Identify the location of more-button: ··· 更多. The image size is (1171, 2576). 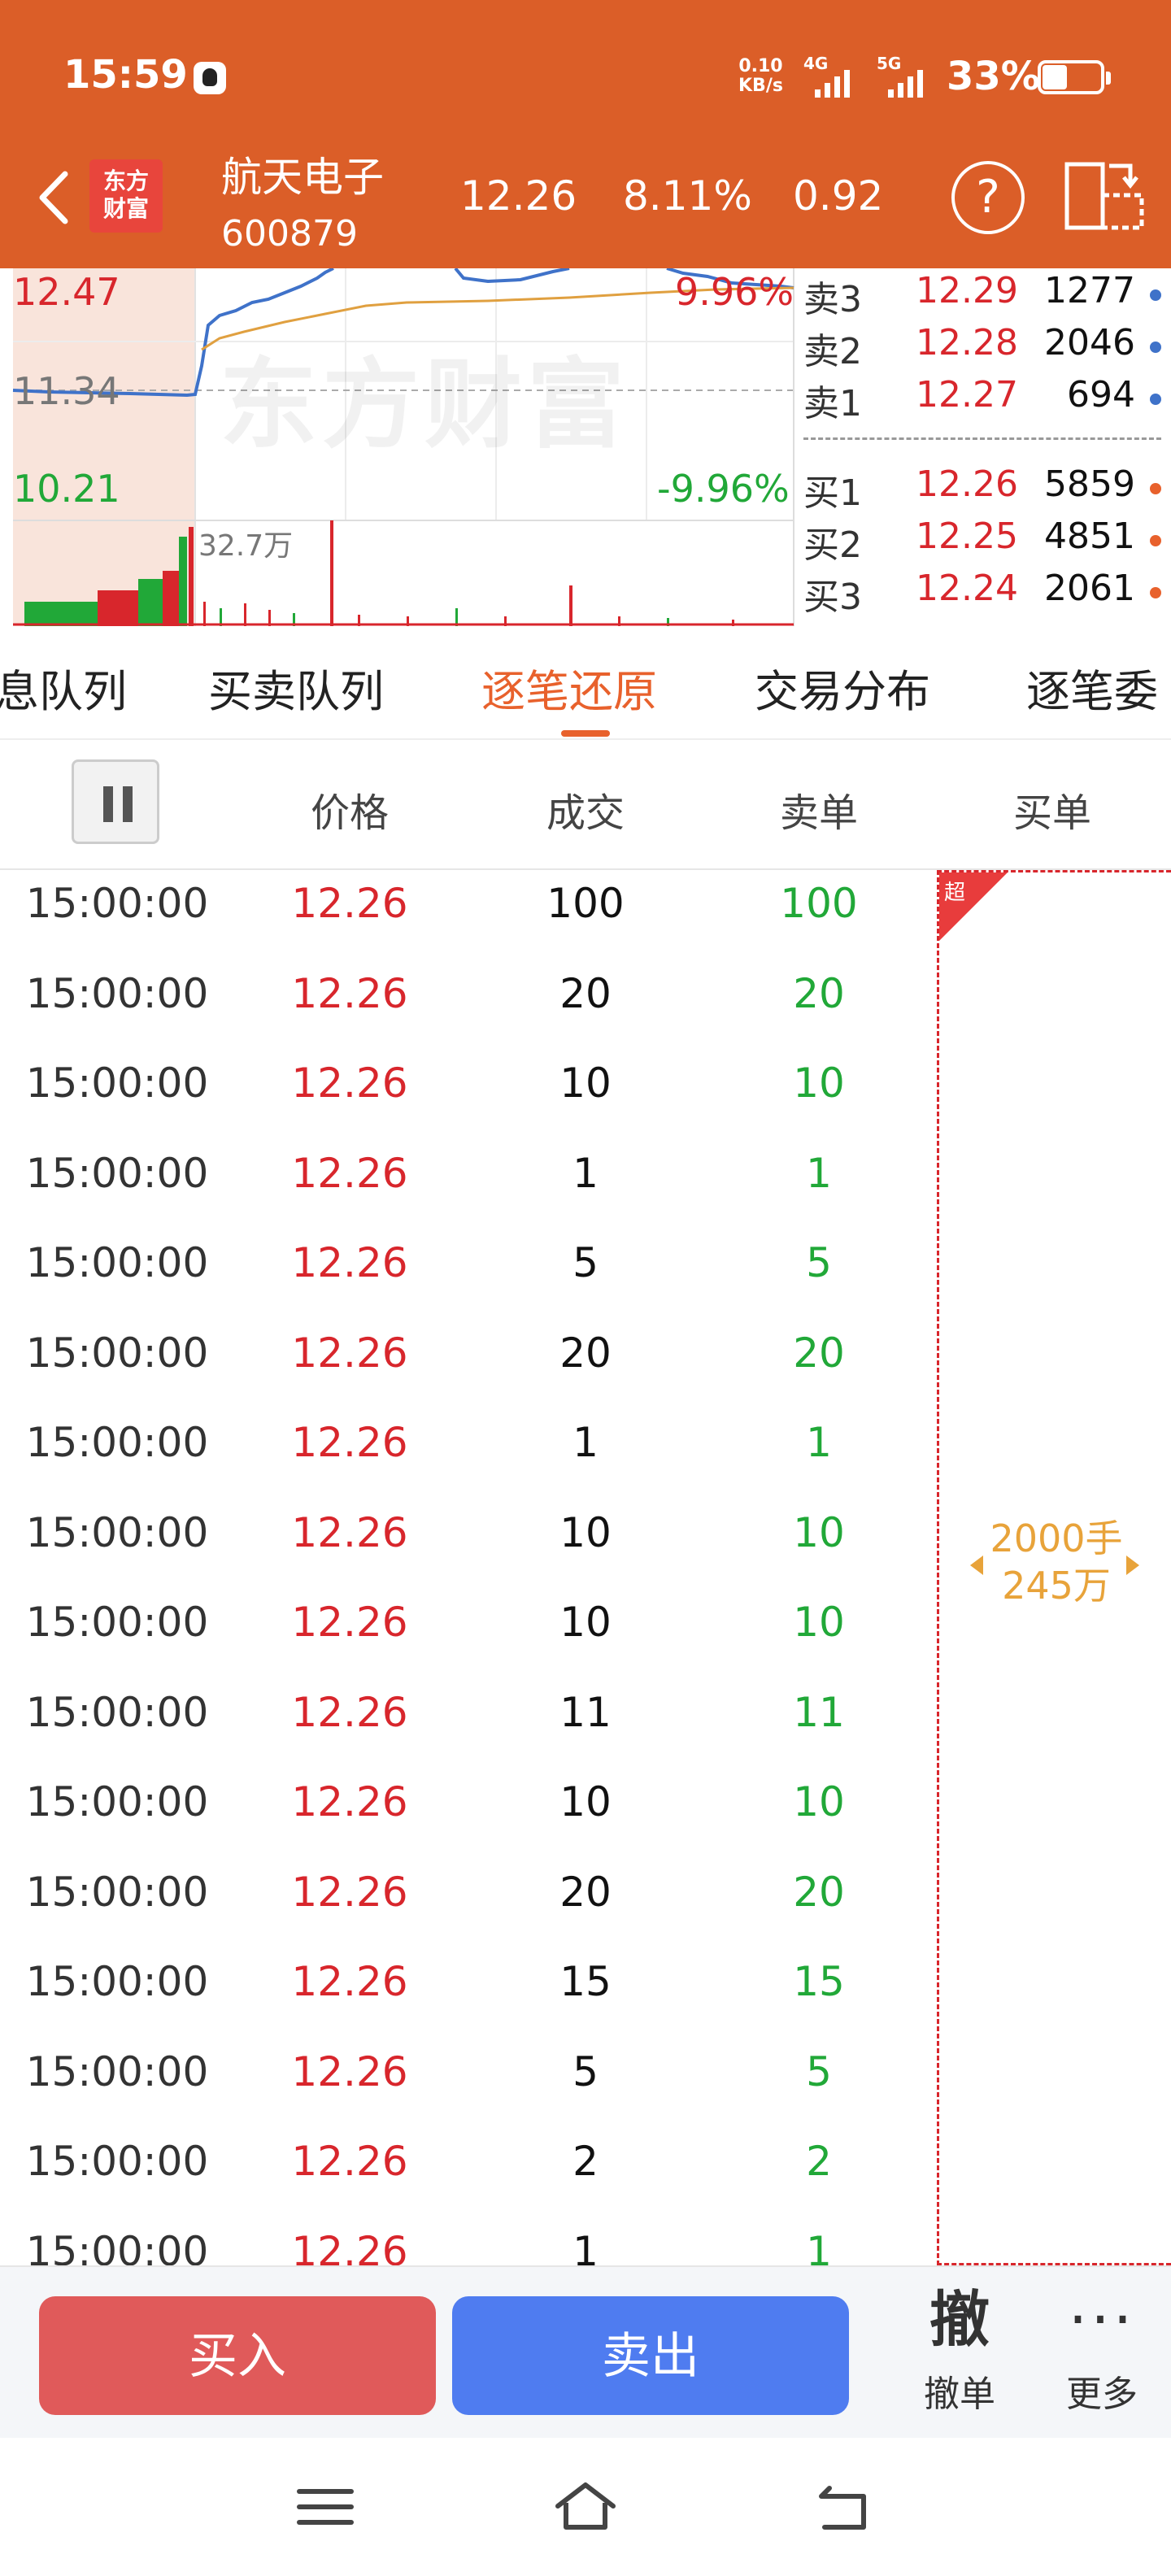
(1102, 2350).